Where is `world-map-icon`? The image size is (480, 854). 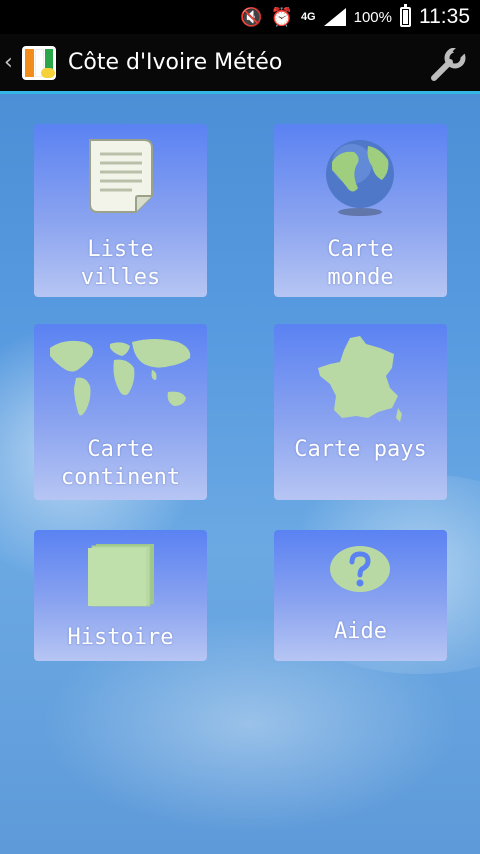 world-map-icon is located at coordinates (120, 377).